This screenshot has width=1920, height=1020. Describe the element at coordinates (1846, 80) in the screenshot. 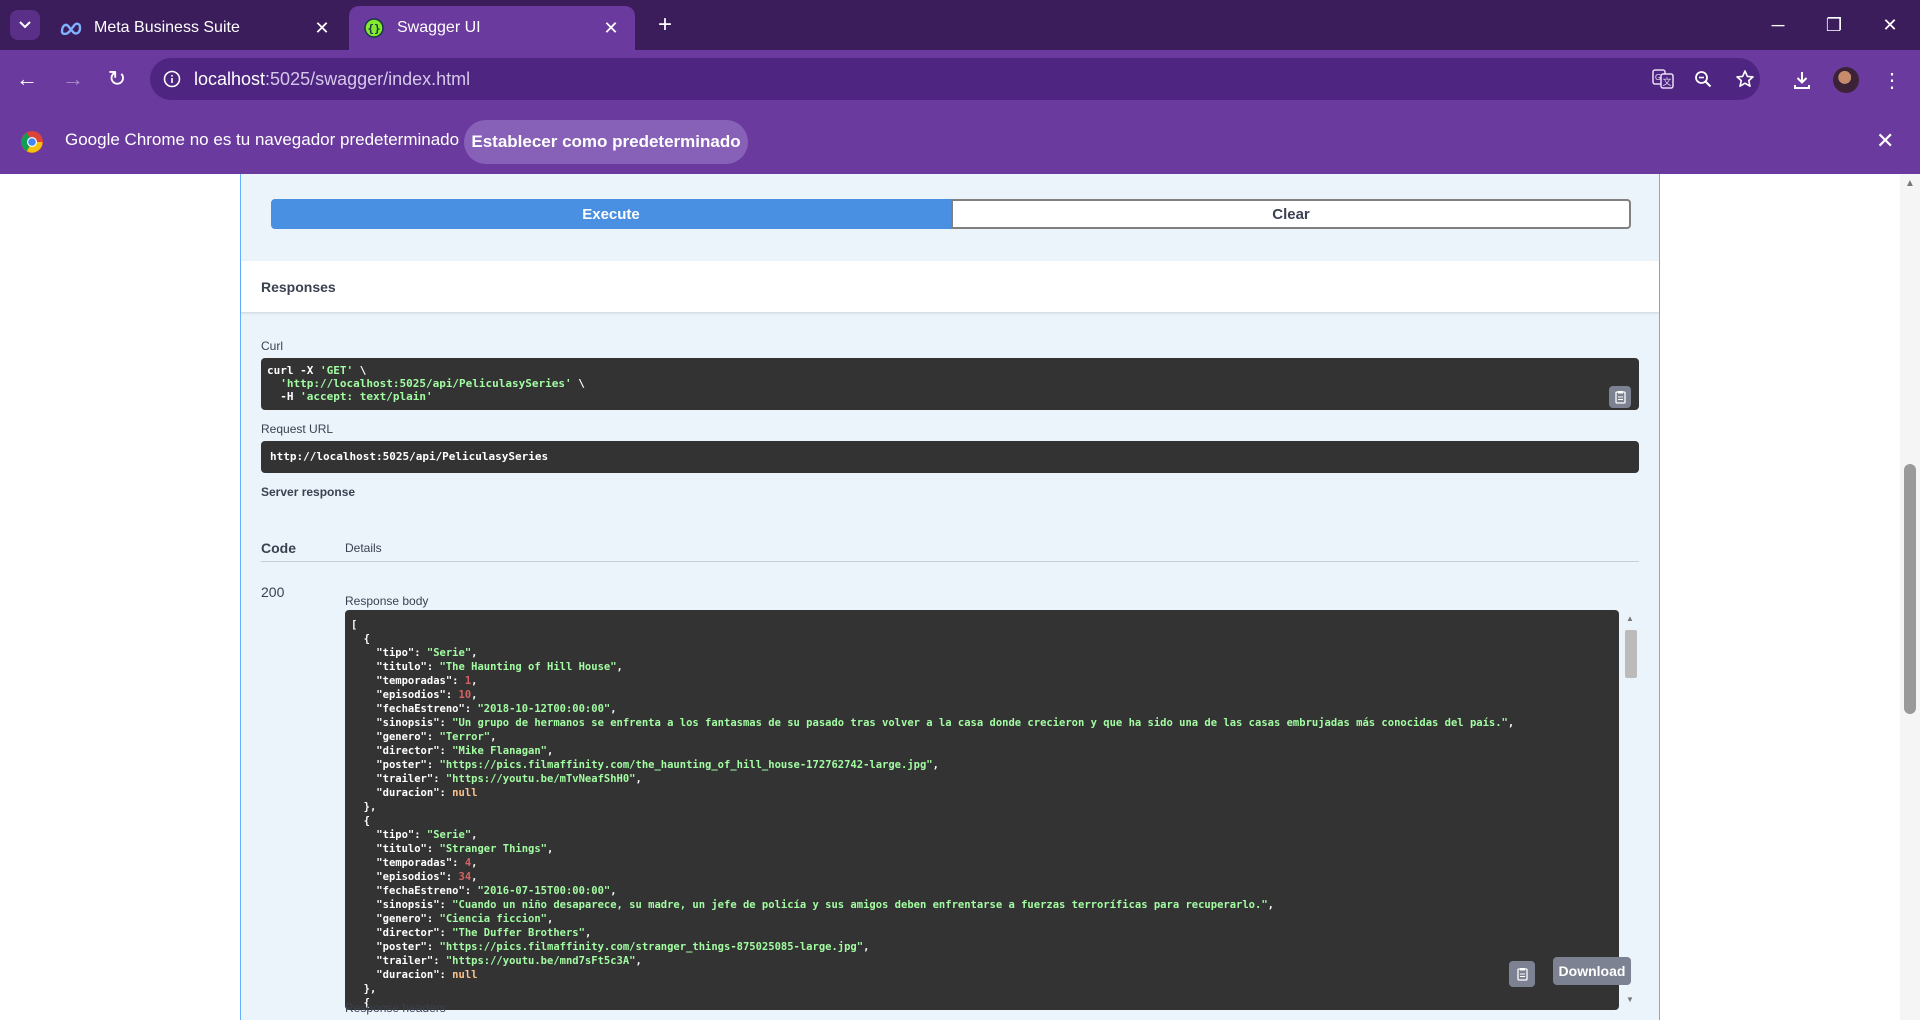

I see `profile-avatar` at that location.